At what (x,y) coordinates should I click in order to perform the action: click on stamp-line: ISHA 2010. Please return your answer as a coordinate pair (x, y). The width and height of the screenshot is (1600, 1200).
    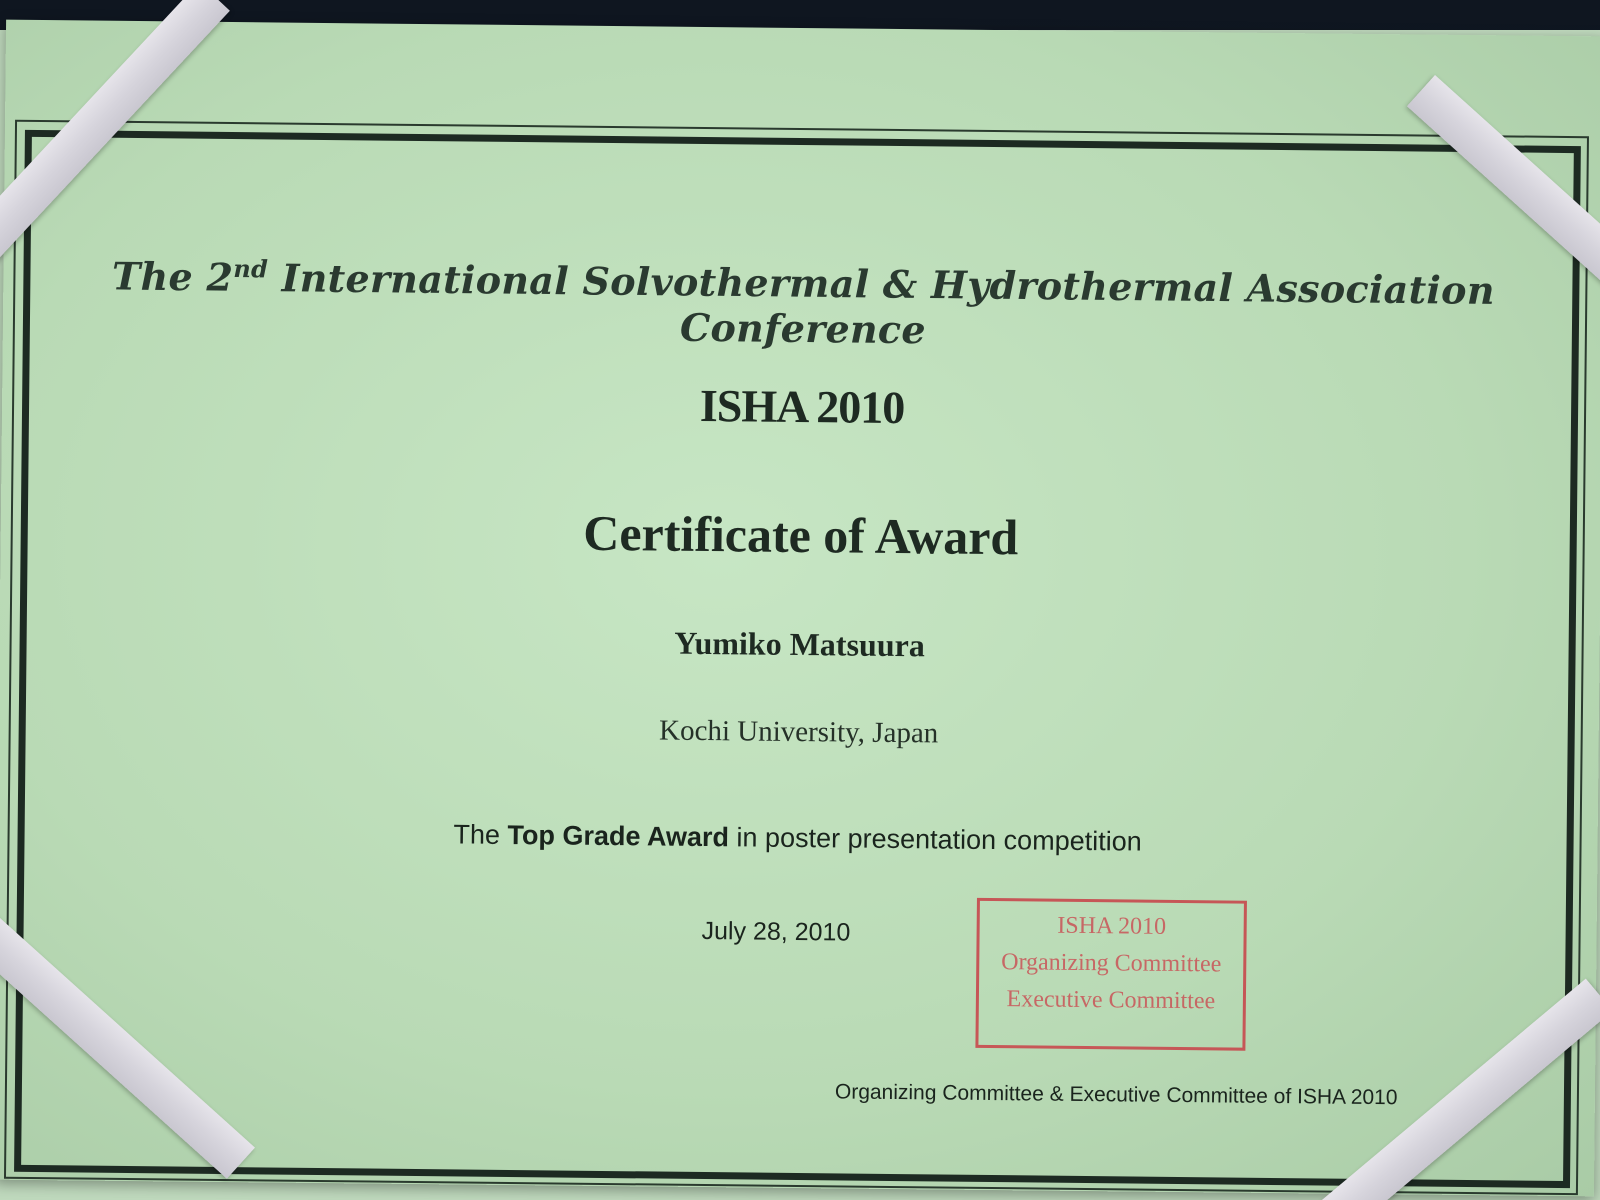
    Looking at the image, I should click on (1112, 926).